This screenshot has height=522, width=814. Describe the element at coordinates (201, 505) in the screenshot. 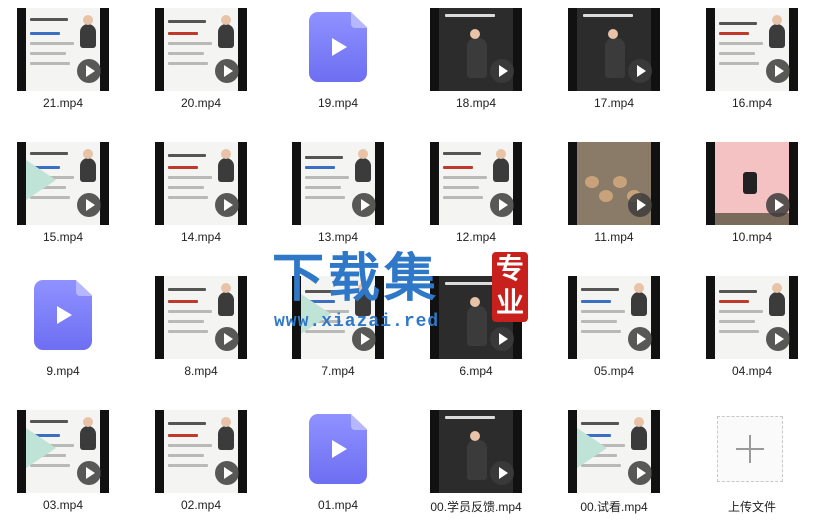

I see `file-name: 02.mp4` at that location.